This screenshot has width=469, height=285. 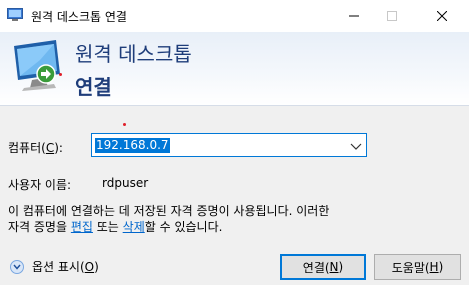 I want to click on maximize-button, so click(x=392, y=16).